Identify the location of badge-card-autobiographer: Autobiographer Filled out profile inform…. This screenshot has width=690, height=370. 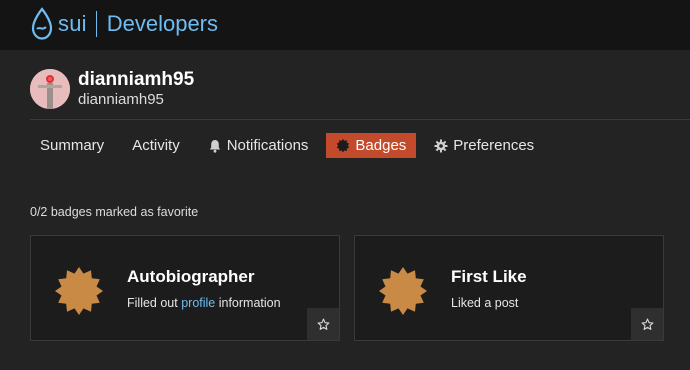
(185, 288).